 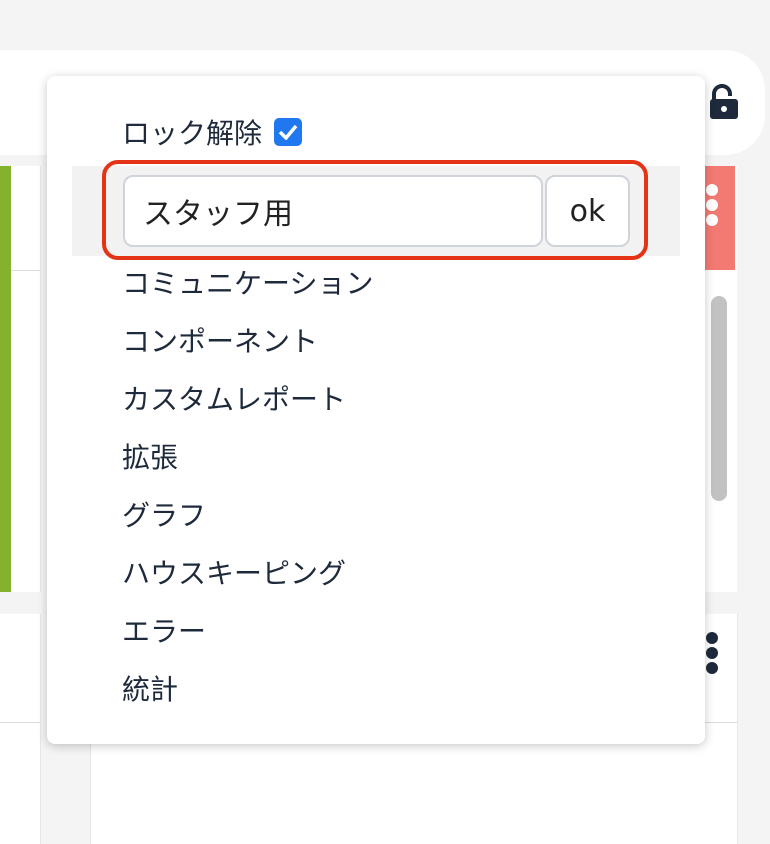 What do you see at coordinates (247, 294) in the screenshot?
I see `menu-item-communication: コミュニケーション` at bounding box center [247, 294].